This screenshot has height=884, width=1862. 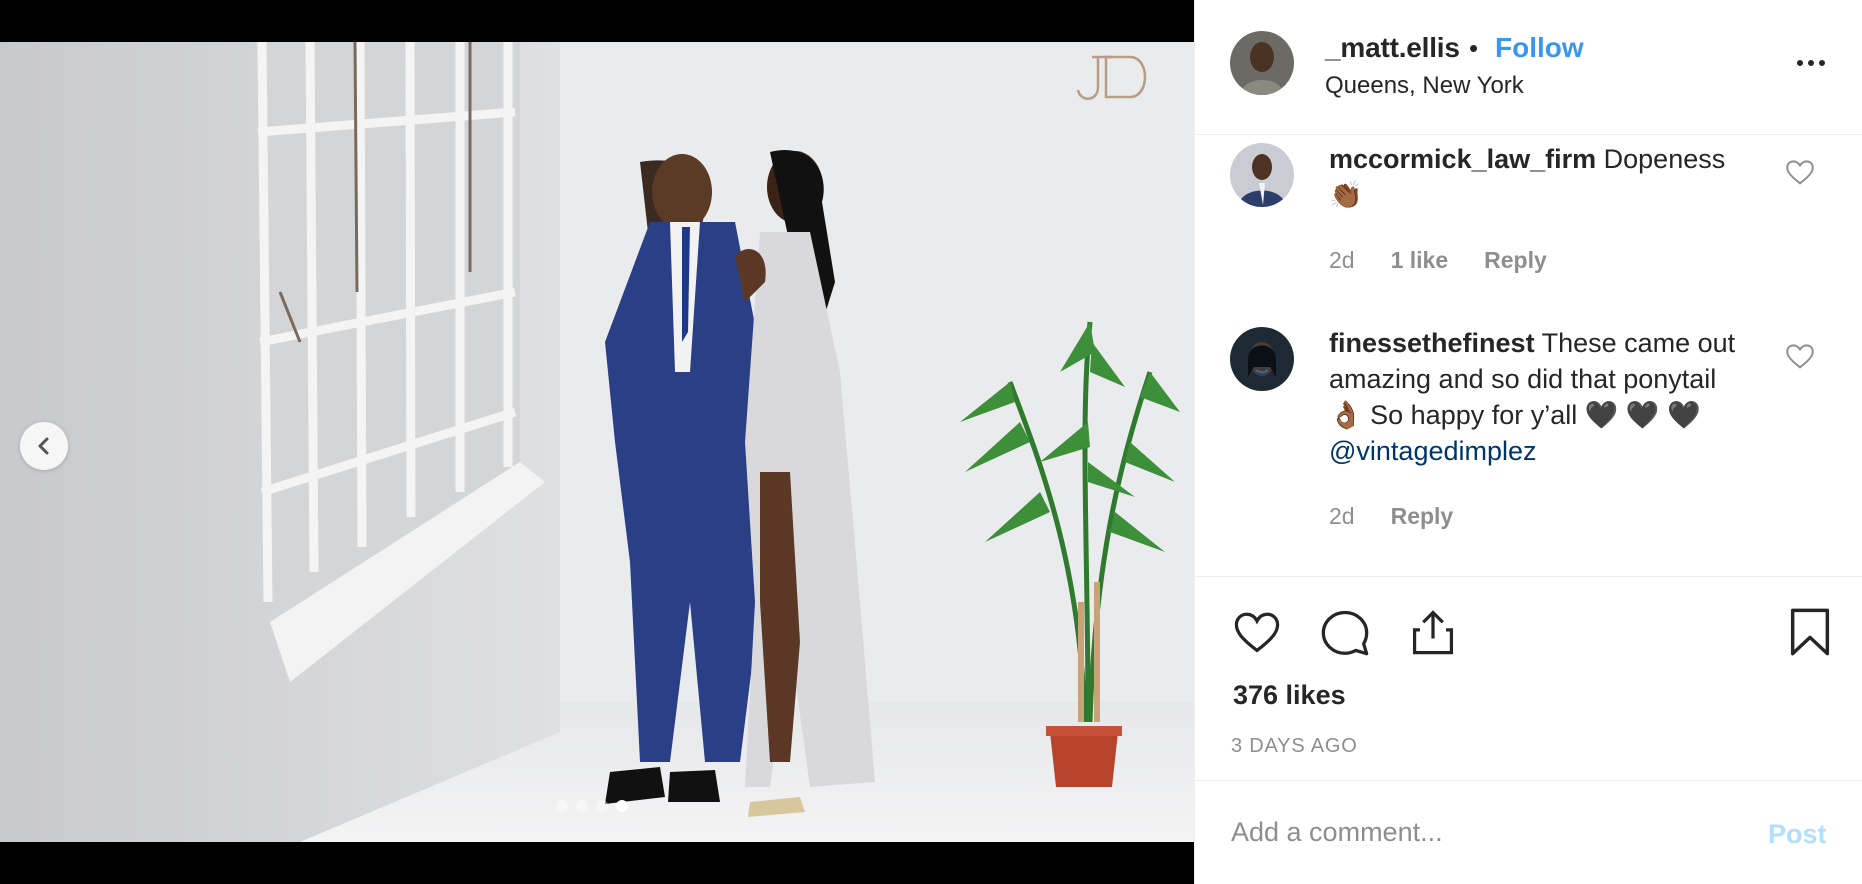 I want to click on post-header: _matt.ellis • Follow Queens, New York, so click(x=1528, y=67).